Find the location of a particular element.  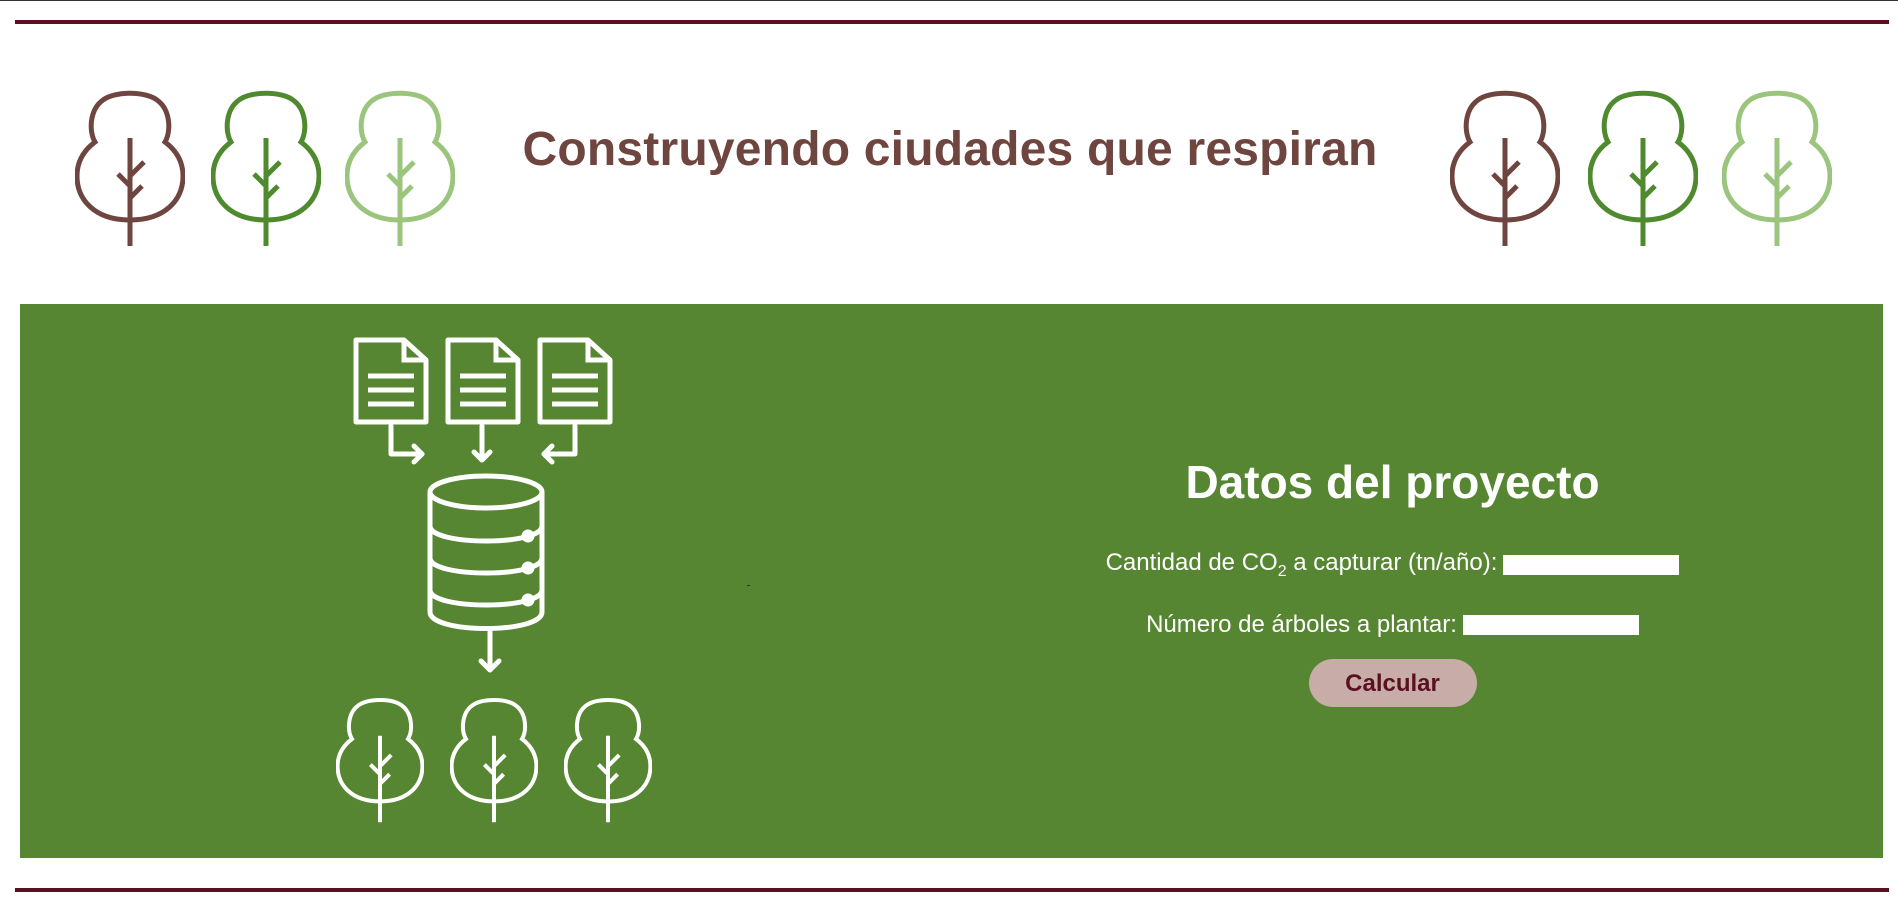

co2-label: Cantidad de CO2 a capturar (tn/año): is located at coordinates (1301, 564).